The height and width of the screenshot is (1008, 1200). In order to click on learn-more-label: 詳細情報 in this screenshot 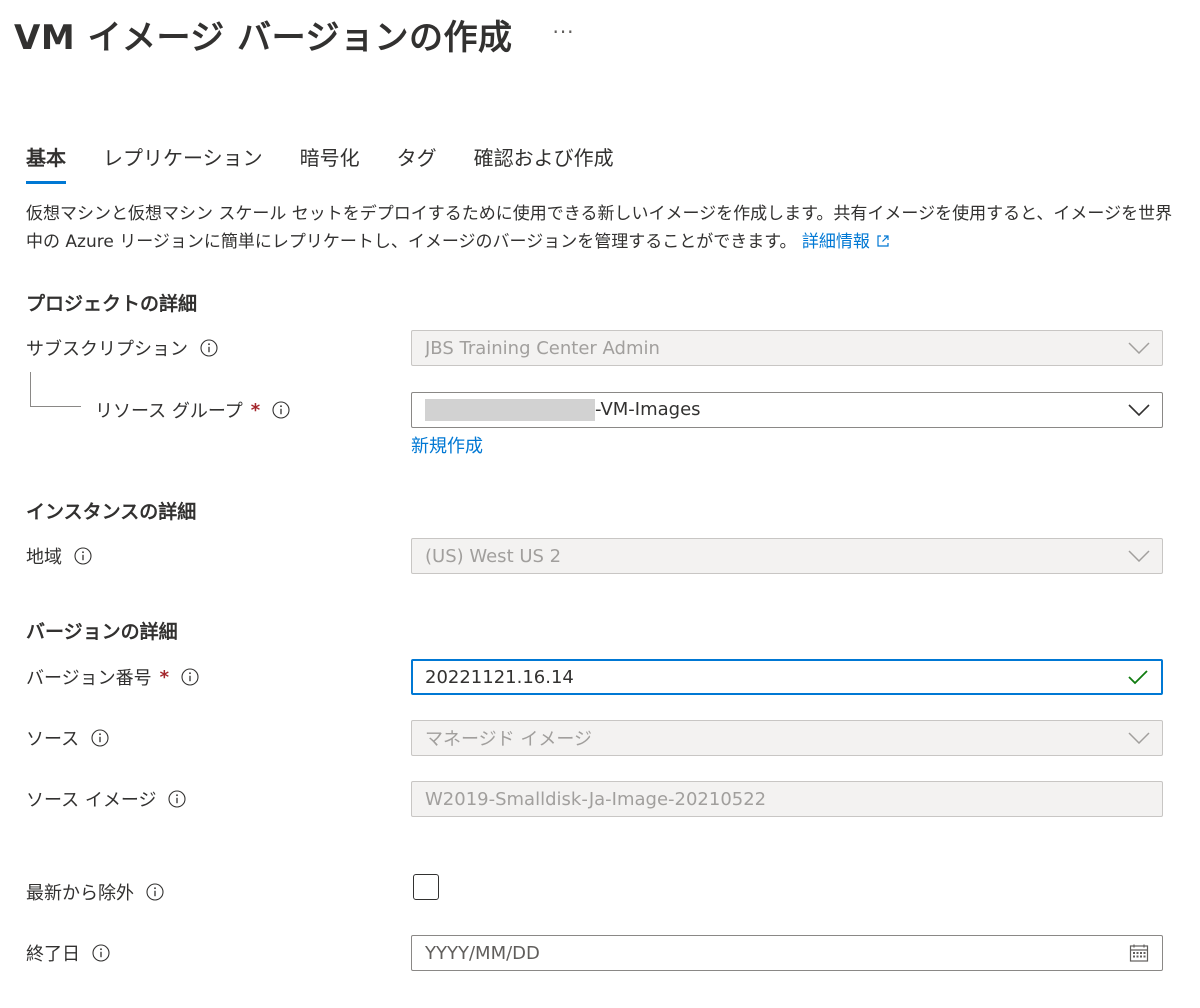, I will do `click(835, 242)`.